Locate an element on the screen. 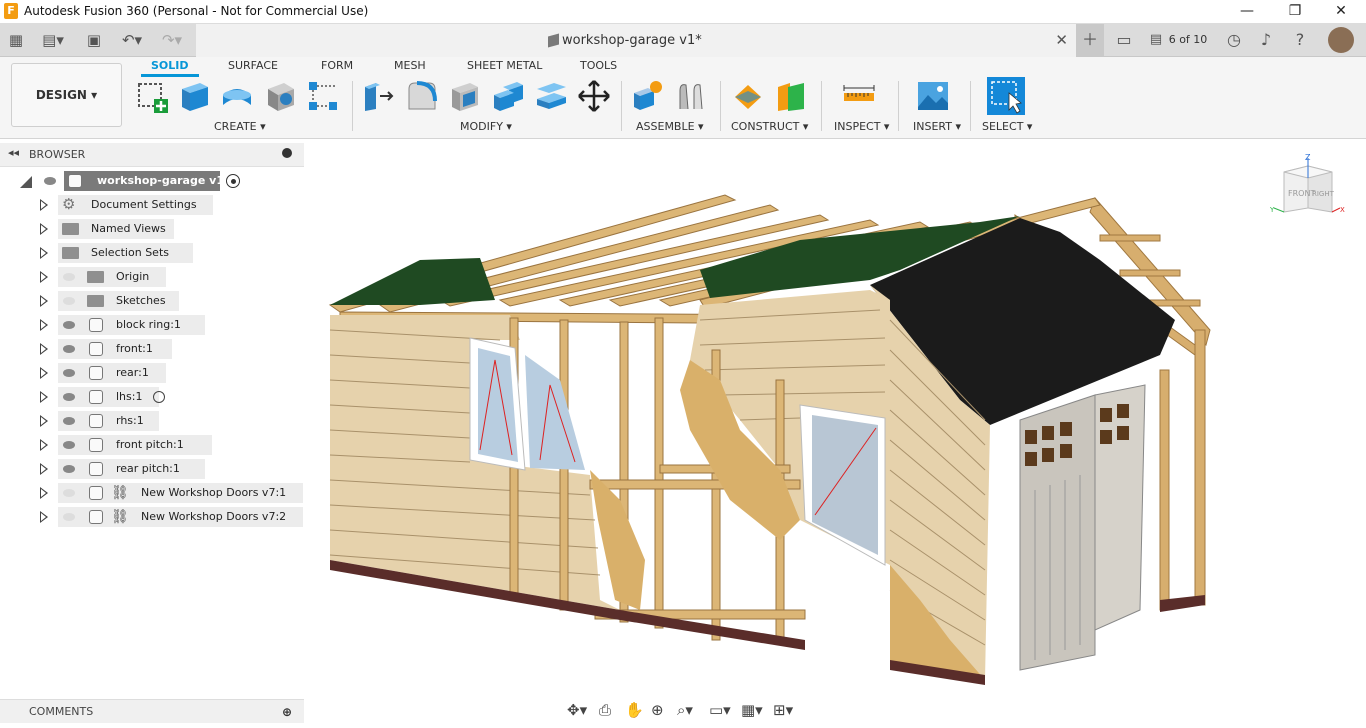  tab-tools: TOOLS is located at coordinates (598, 65).